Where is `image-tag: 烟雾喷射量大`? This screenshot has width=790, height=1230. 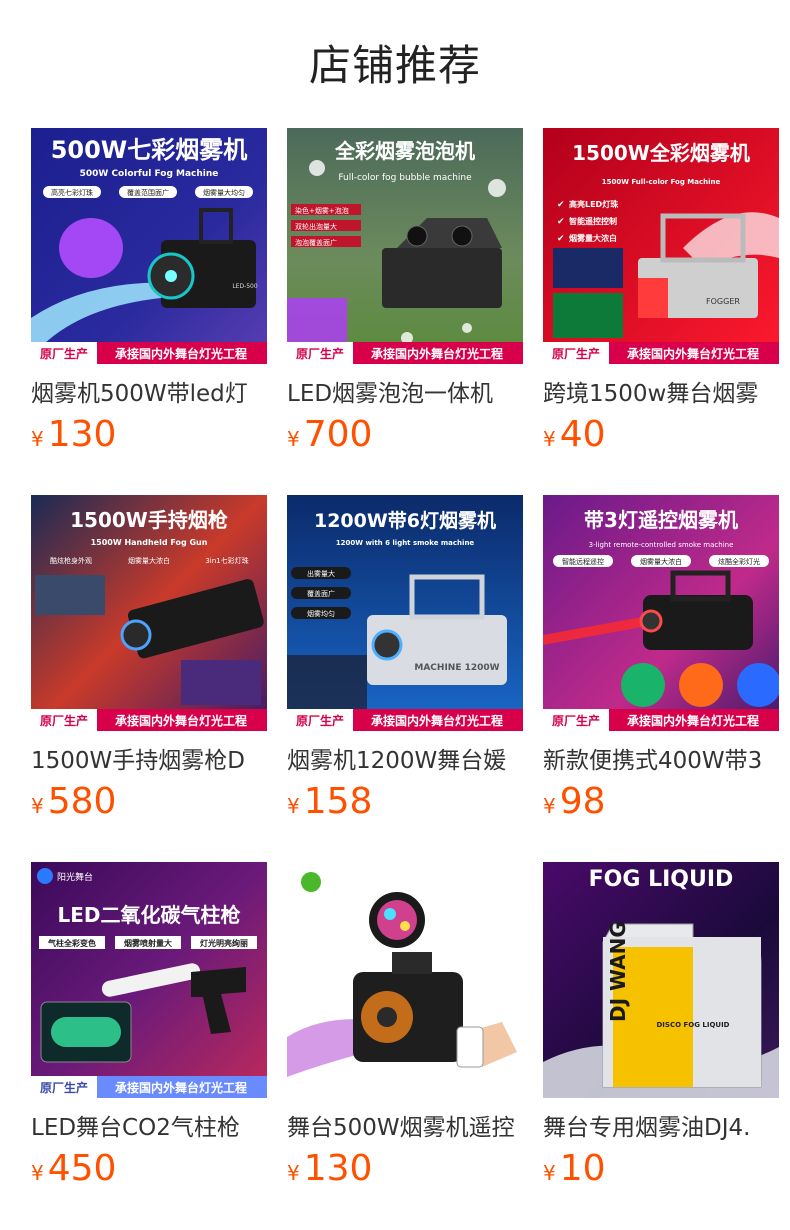 image-tag: 烟雾喷射量大 is located at coordinates (148, 943).